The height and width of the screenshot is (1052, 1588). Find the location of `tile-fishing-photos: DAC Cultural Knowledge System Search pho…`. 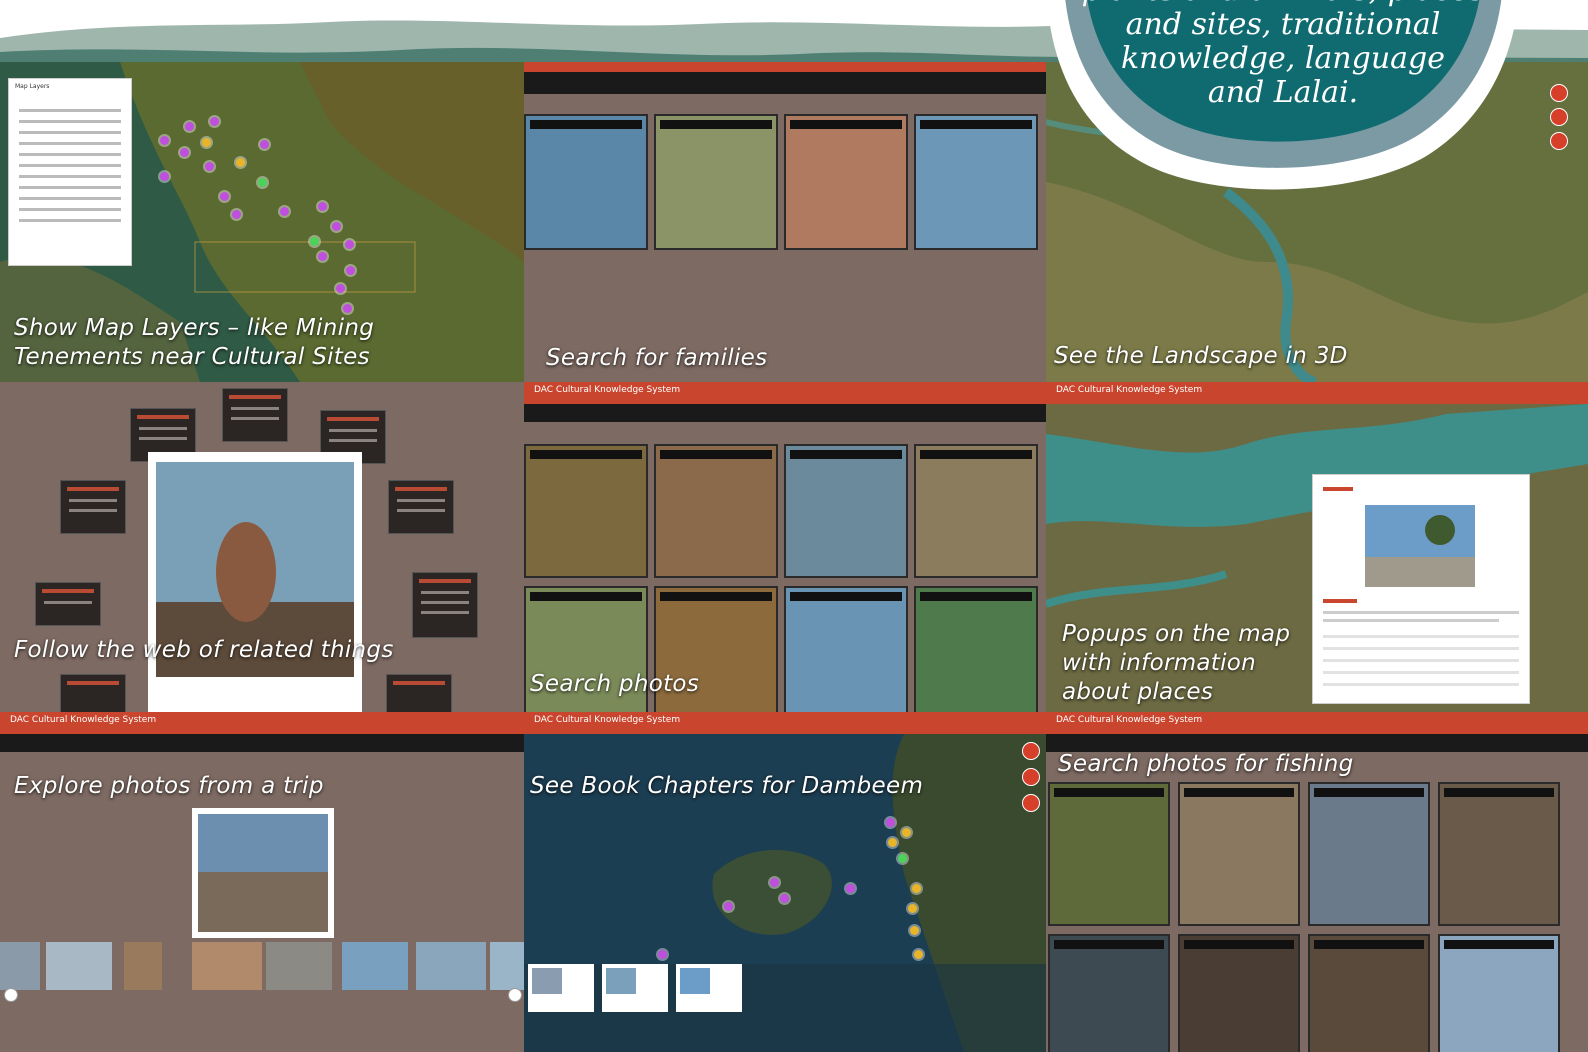

tile-fishing-photos: DAC Cultural Knowledge System Search pho… is located at coordinates (1317, 882).